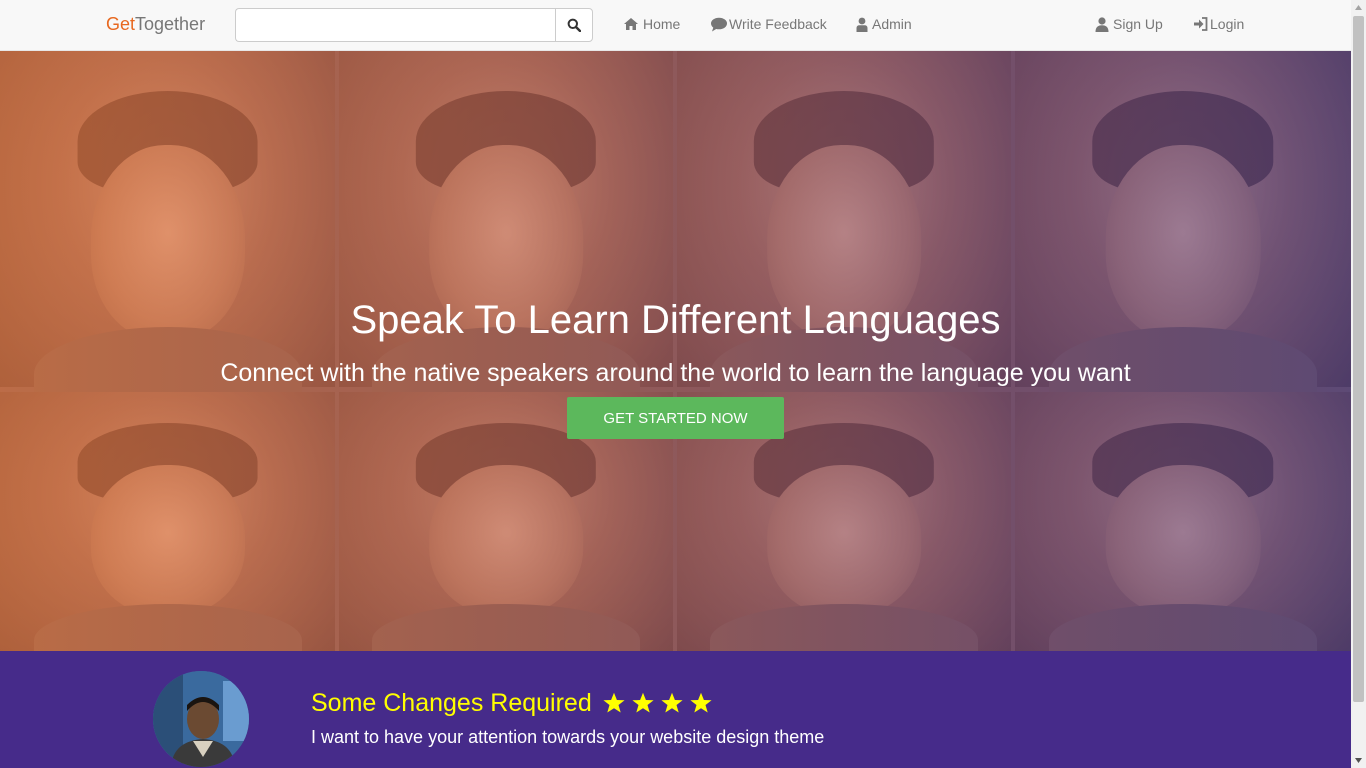  I want to click on search-icon, so click(574, 25).